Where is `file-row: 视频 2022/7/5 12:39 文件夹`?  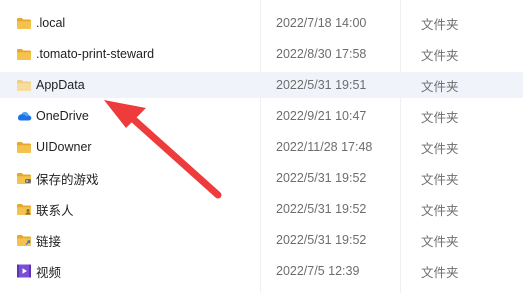 file-row: 视频 2022/7/5 12:39 文件夹 is located at coordinates (261, 271).